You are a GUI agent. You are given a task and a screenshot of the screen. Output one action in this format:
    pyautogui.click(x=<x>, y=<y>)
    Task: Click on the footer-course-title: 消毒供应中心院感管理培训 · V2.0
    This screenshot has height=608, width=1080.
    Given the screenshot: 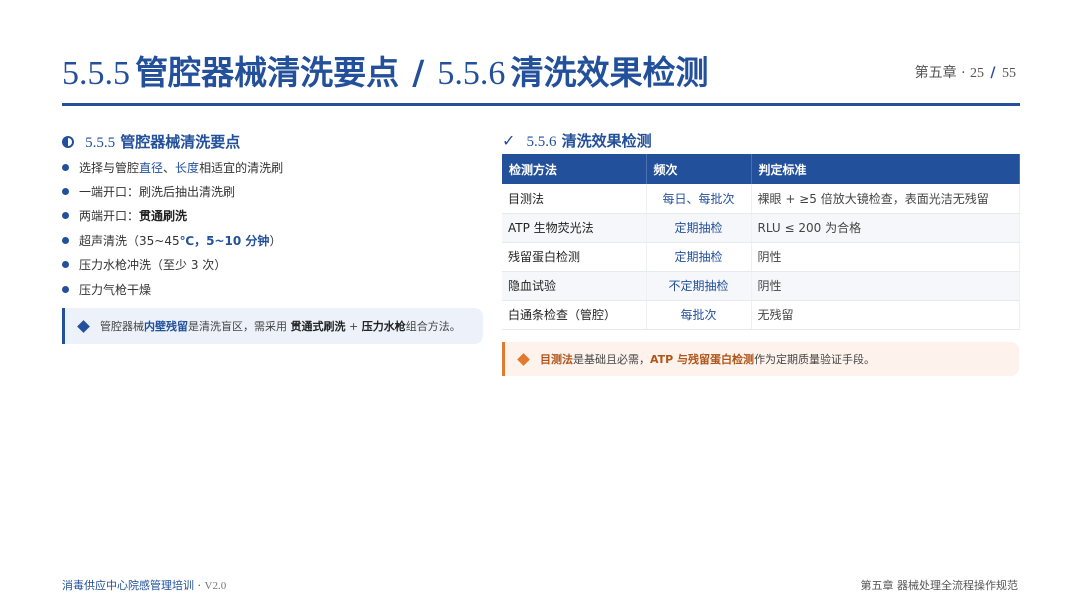 What is the action you would take?
    pyautogui.click(x=144, y=585)
    